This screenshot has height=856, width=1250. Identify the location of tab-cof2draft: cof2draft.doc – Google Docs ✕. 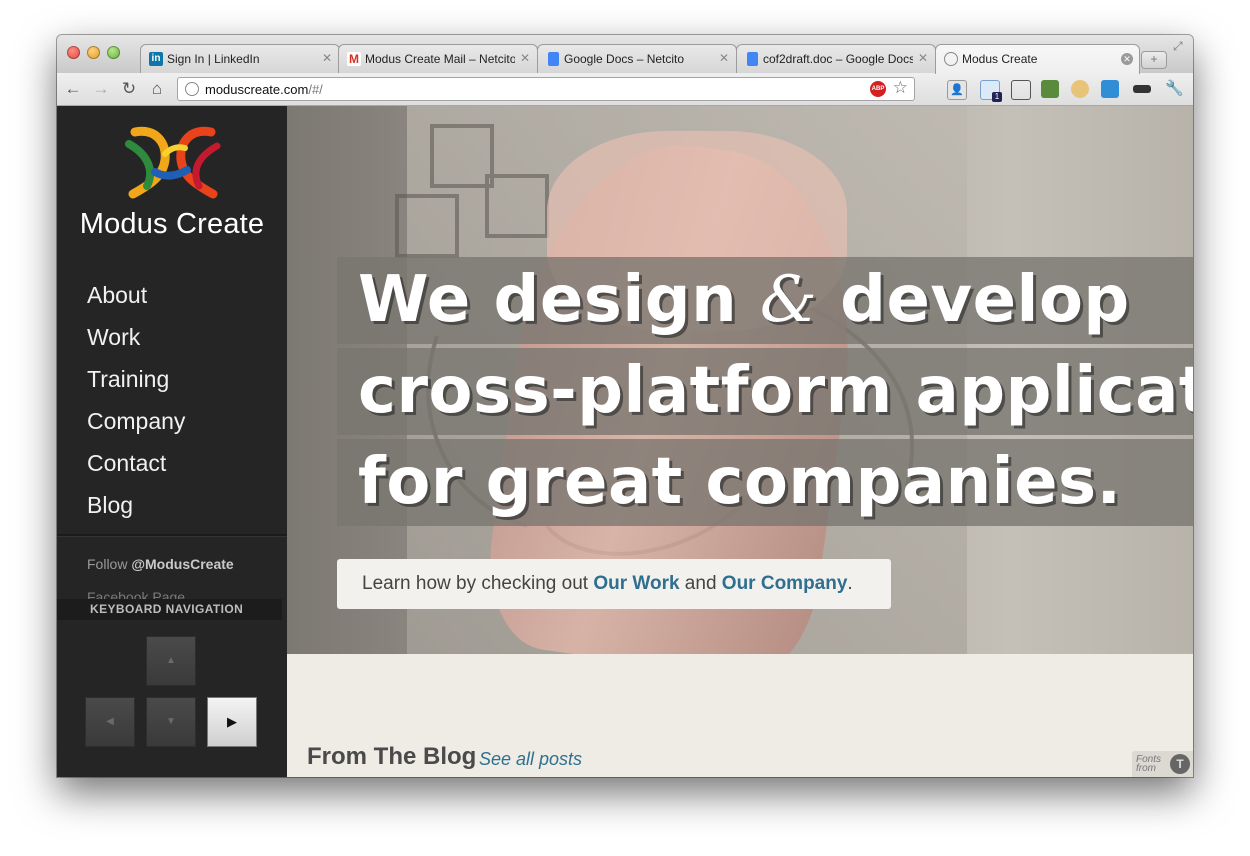
(836, 58).